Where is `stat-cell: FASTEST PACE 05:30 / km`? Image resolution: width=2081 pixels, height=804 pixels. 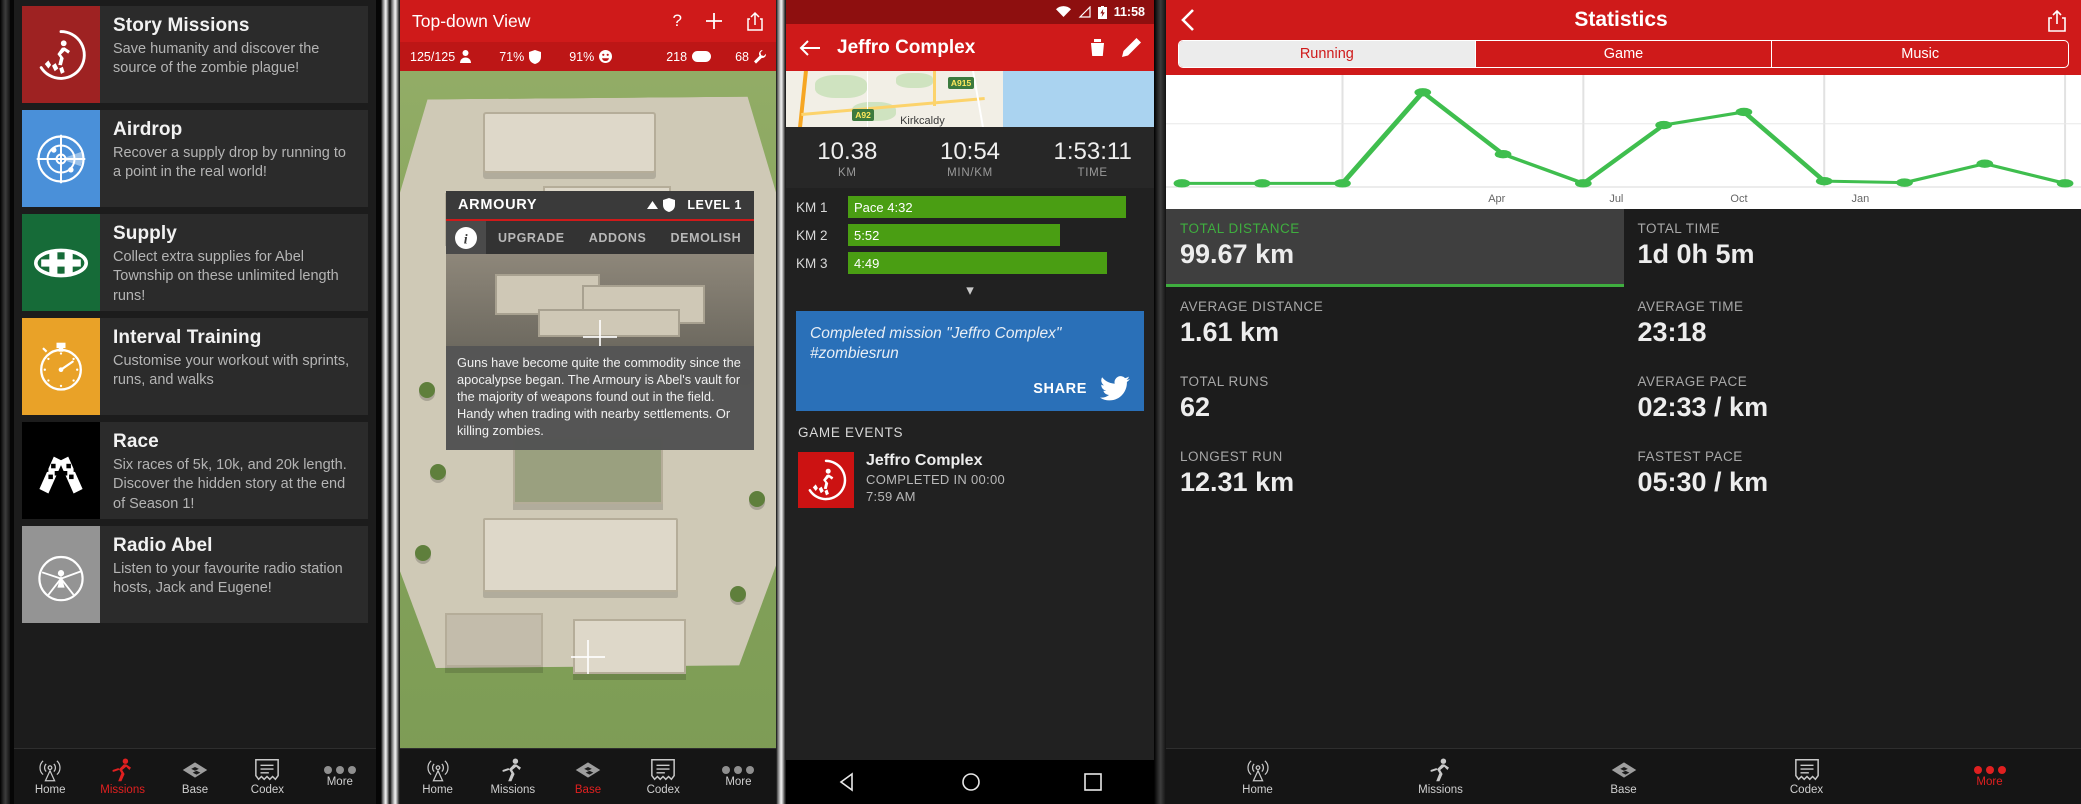
stat-cell: FASTEST PACE 05:30 / km is located at coordinates (1852, 474).